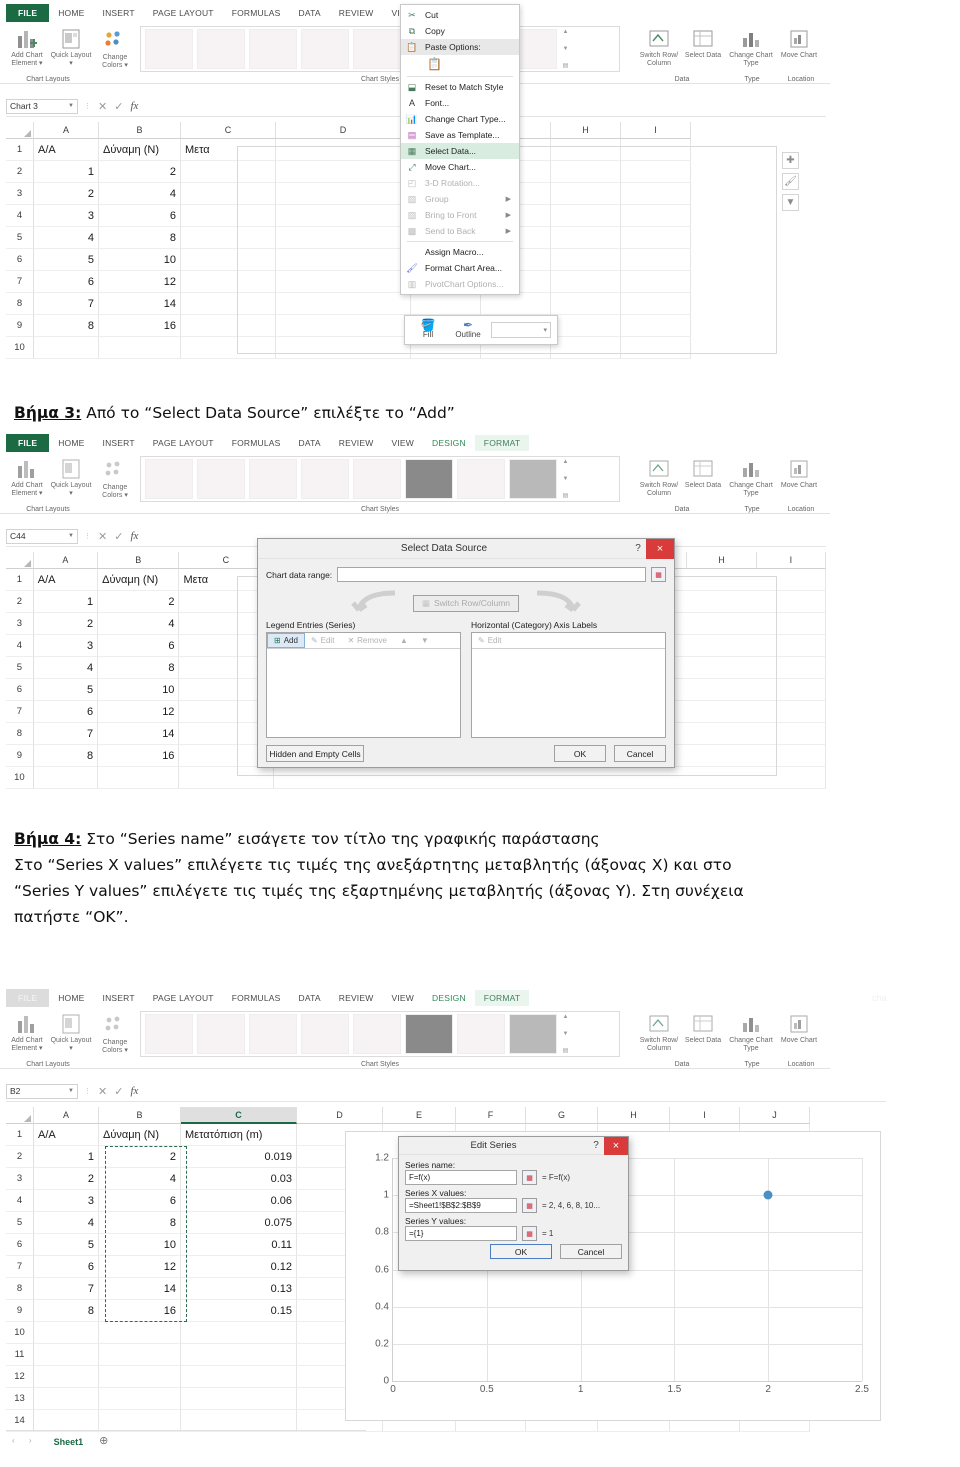 This screenshot has height=1467, width=960. What do you see at coordinates (468, 329) in the screenshot?
I see `outline-button: ✒ Outline` at bounding box center [468, 329].